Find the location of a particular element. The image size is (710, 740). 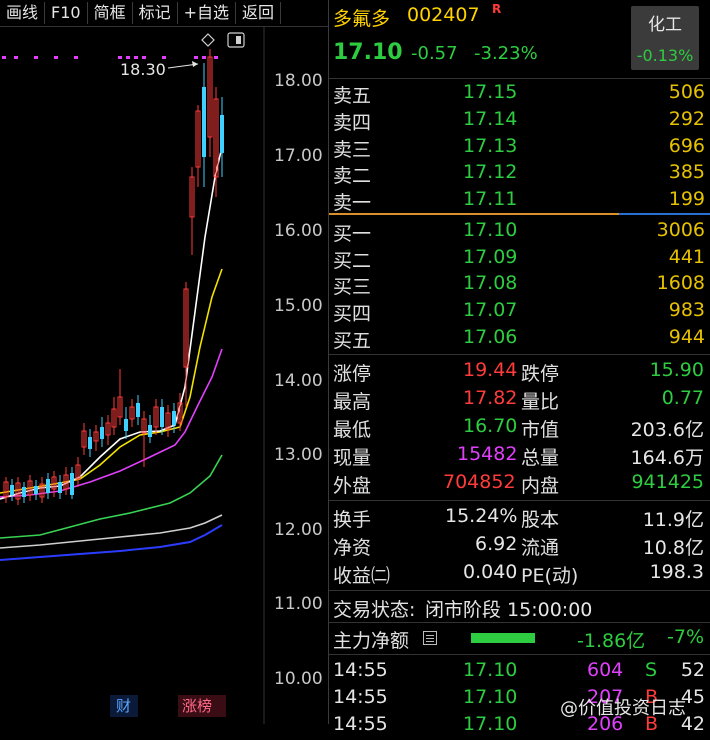

limit-up-label: 涨停 is located at coordinates (352, 374).